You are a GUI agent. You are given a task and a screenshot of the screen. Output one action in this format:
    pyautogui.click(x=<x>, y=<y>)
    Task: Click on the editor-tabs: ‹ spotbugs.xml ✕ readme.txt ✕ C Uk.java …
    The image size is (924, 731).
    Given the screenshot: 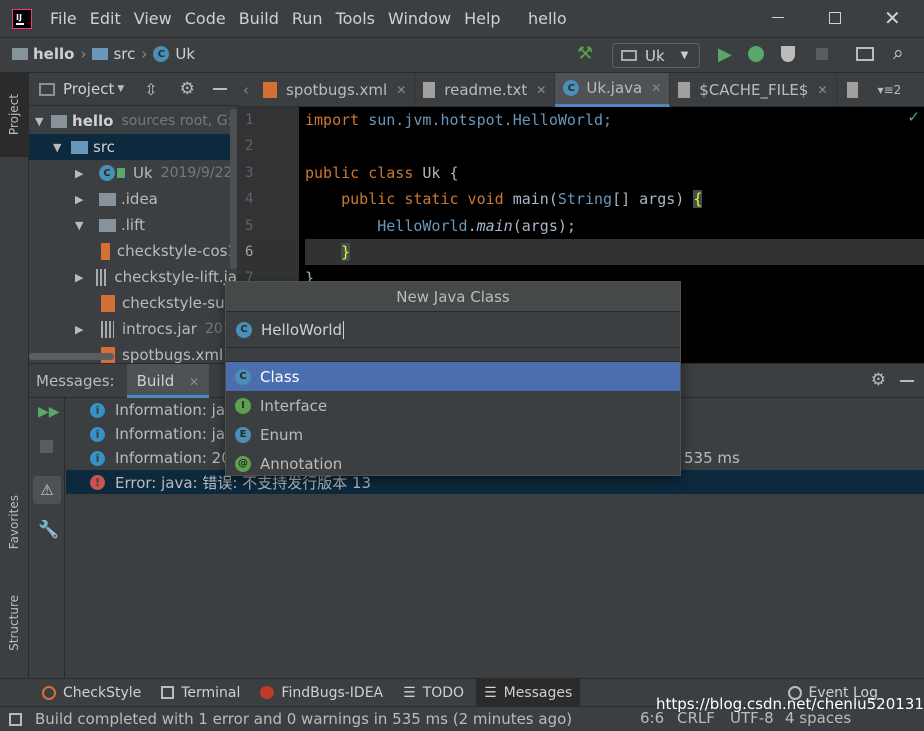 What is the action you would take?
    pyautogui.click(x=580, y=89)
    